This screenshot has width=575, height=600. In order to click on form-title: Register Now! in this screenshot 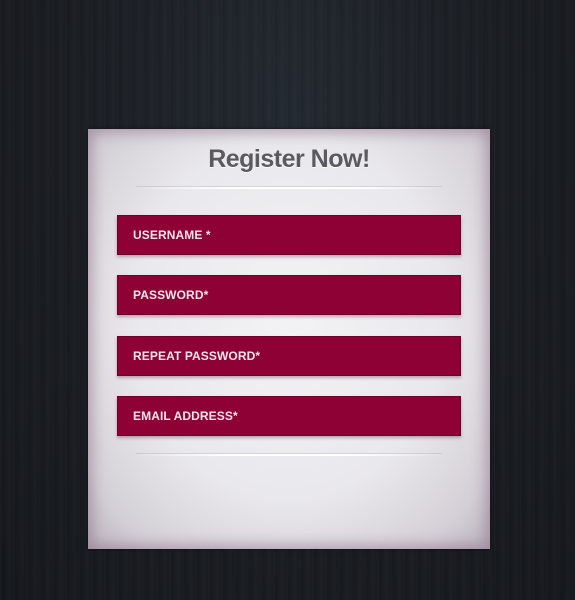, I will do `click(289, 159)`.